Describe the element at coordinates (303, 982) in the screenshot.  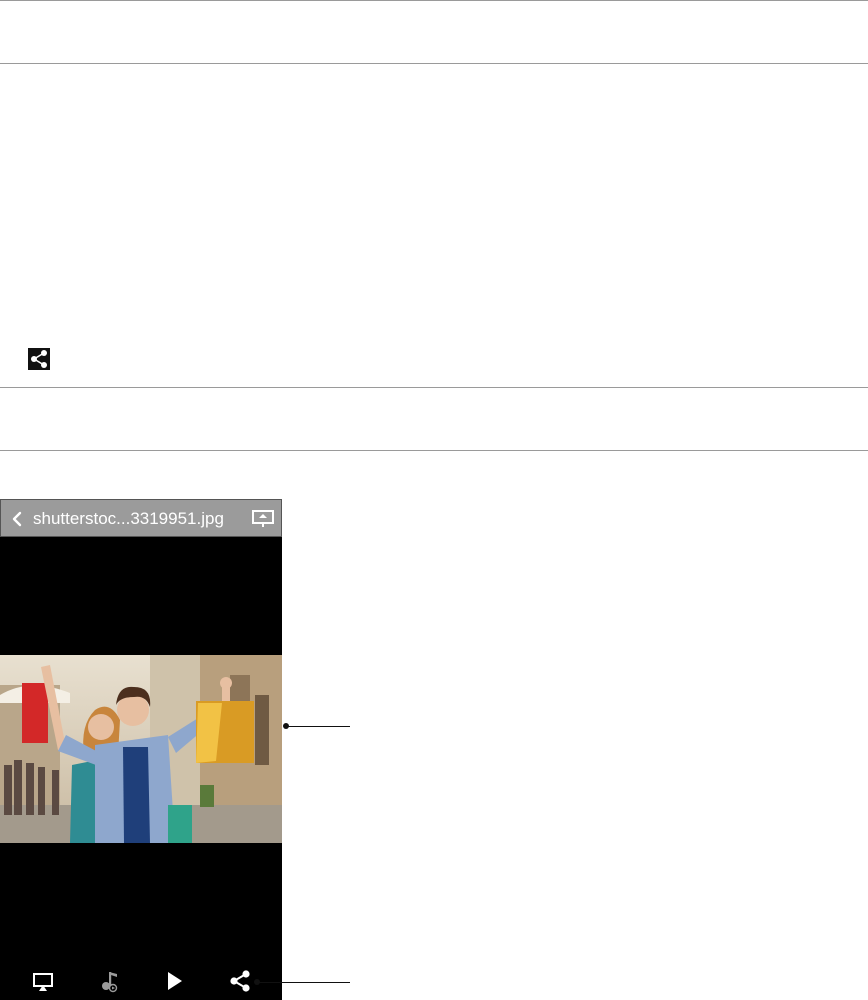
I see `share-callout-line` at that location.